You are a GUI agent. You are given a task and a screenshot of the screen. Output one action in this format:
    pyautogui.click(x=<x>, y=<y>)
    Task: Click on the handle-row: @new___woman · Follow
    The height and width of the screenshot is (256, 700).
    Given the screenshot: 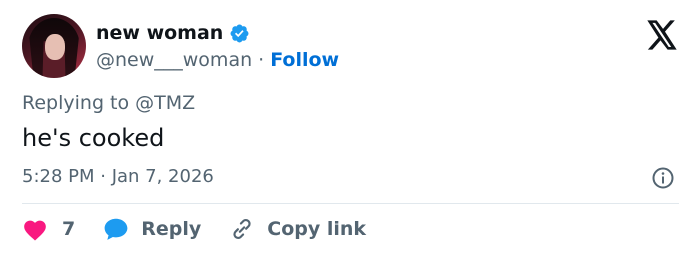 What is the action you would take?
    pyautogui.click(x=217, y=60)
    